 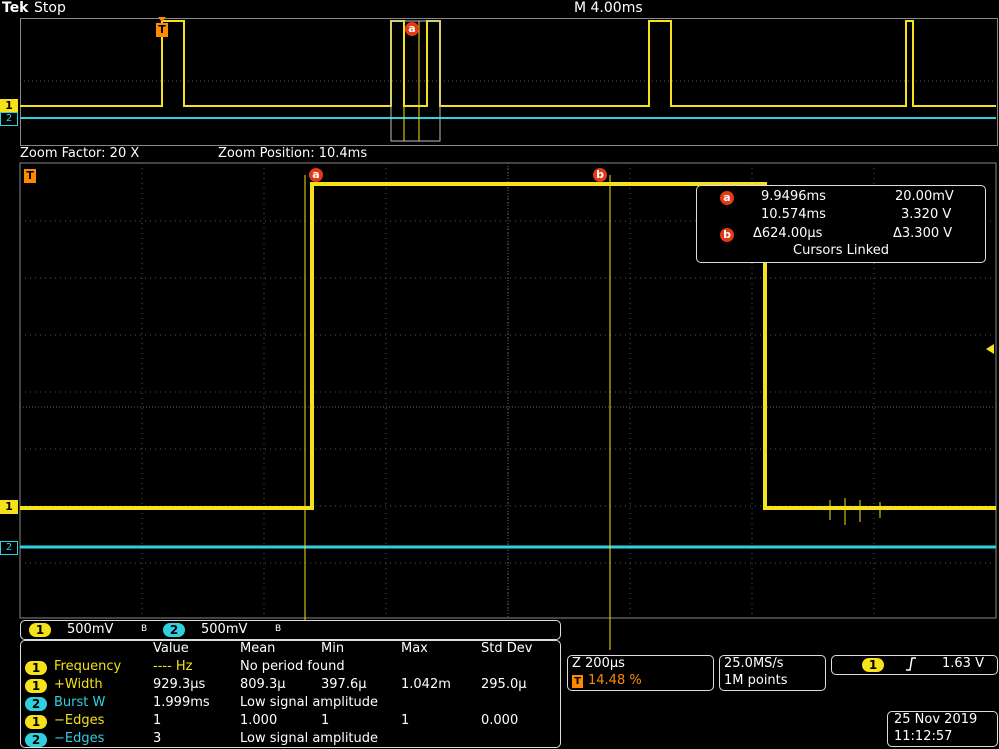 What do you see at coordinates (290, 630) in the screenshot?
I see `channel-scale-bar: 1 500mV B 2 500mV B` at bounding box center [290, 630].